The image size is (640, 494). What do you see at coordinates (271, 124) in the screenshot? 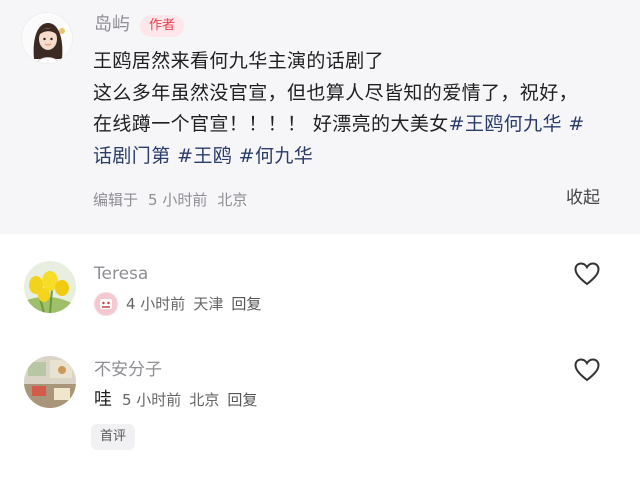
I see `post-line-text: 在线蹲一个官宣！！！！ 好漂亮的大美女` at bounding box center [271, 124].